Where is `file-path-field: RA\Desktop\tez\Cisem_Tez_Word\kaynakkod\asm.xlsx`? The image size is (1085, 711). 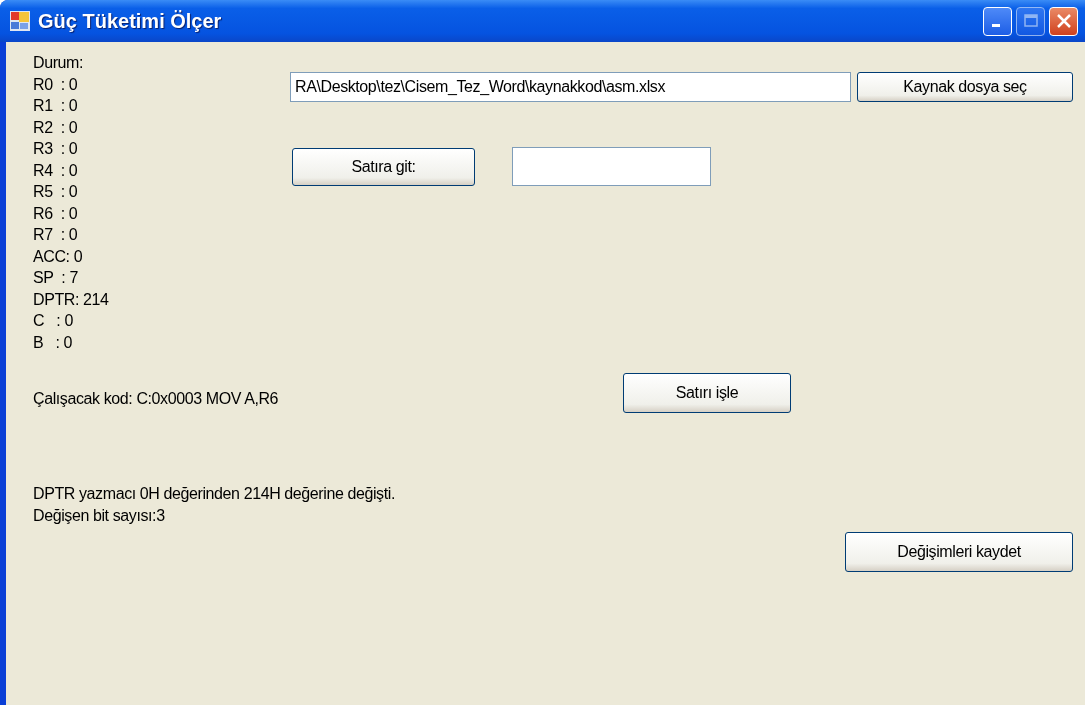 file-path-field: RA\Desktop\tez\Cisem_Tez_Word\kaynakkod\asm.xlsx is located at coordinates (570, 87).